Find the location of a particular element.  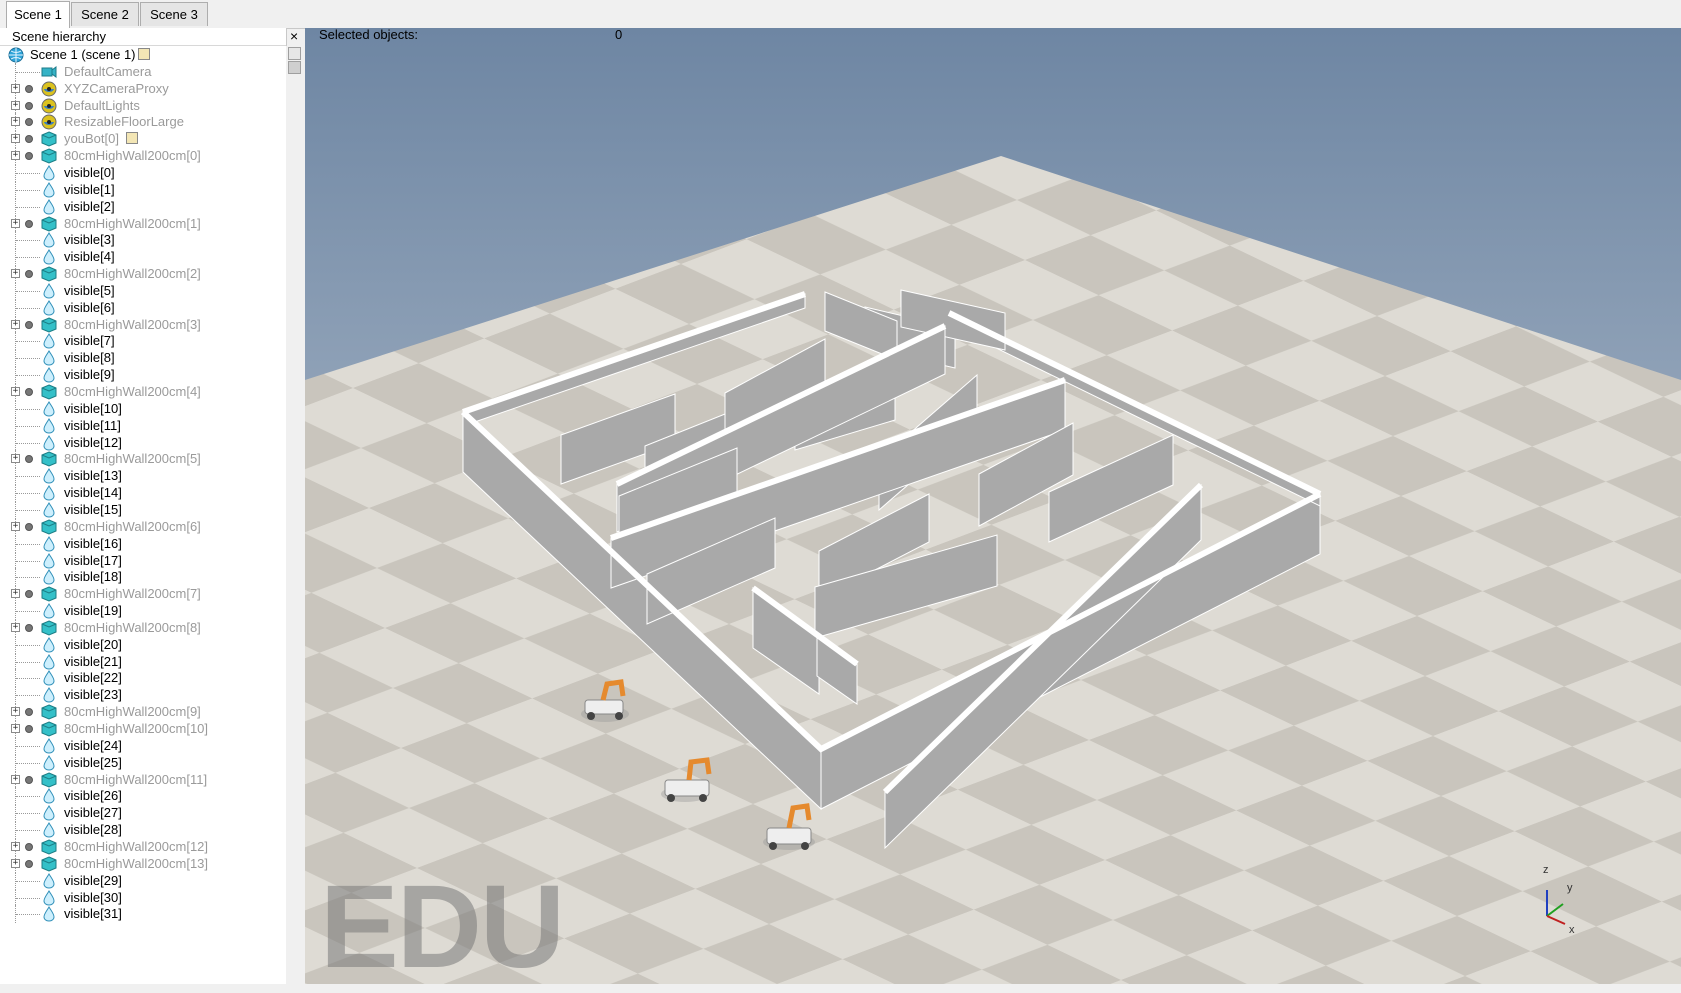

tree-item-visible: visible[1] is located at coordinates (143, 190).